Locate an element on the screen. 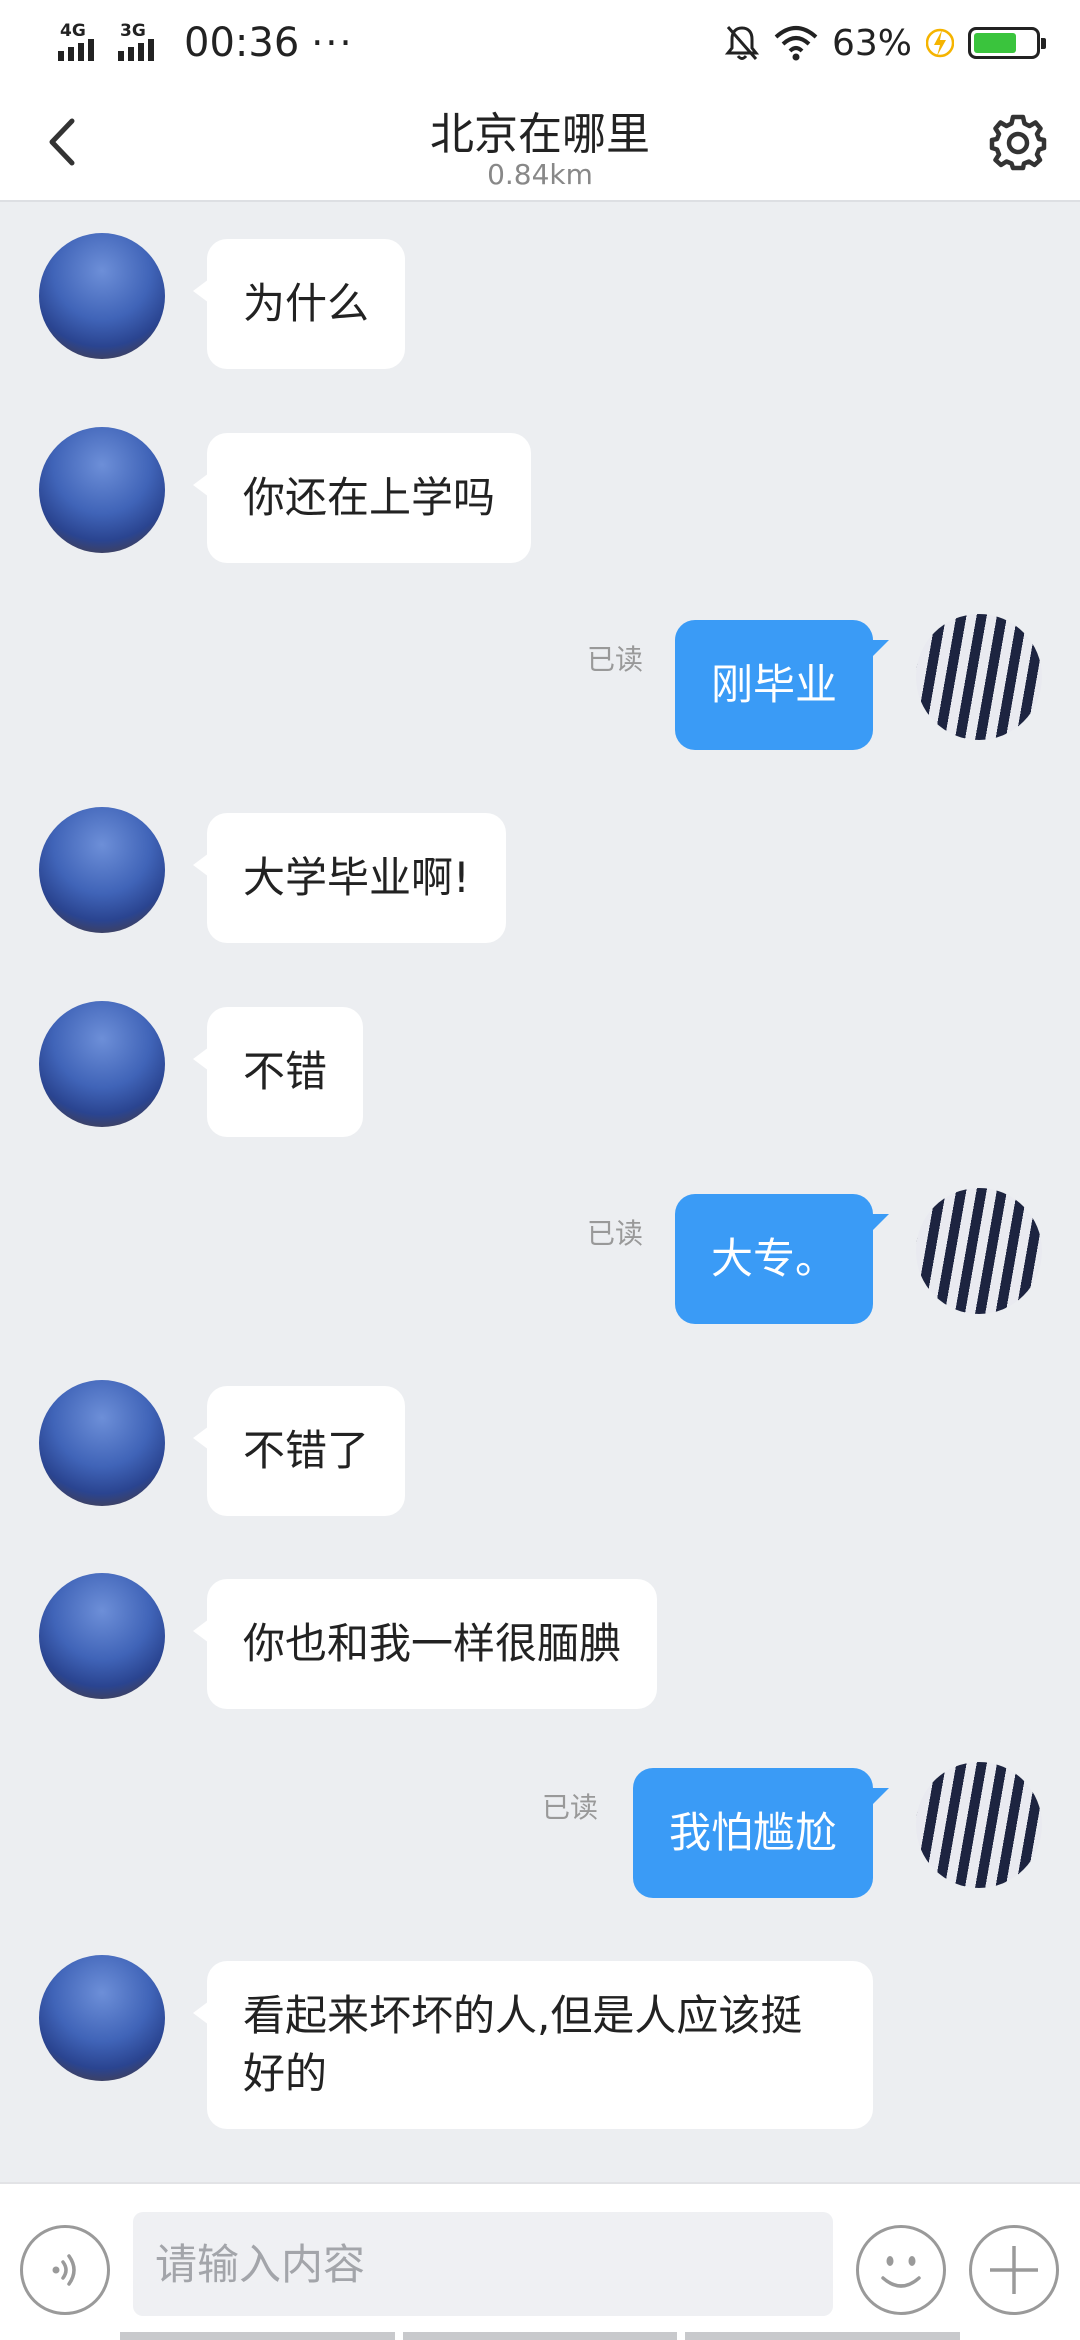 The image size is (1080, 2340). emoji-button is located at coordinates (901, 2270).